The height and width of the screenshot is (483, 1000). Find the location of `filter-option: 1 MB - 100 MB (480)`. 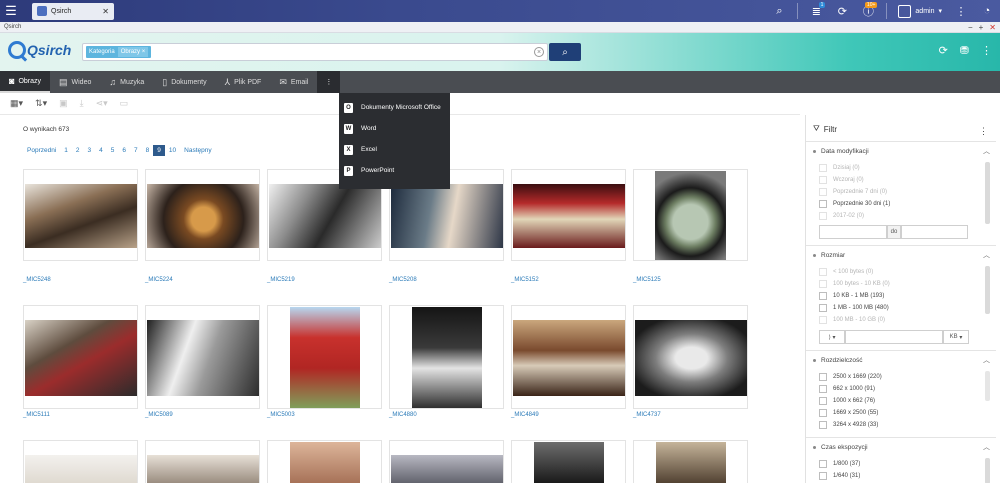

filter-option: 1 MB - 100 MB (480) is located at coordinates (854, 308).